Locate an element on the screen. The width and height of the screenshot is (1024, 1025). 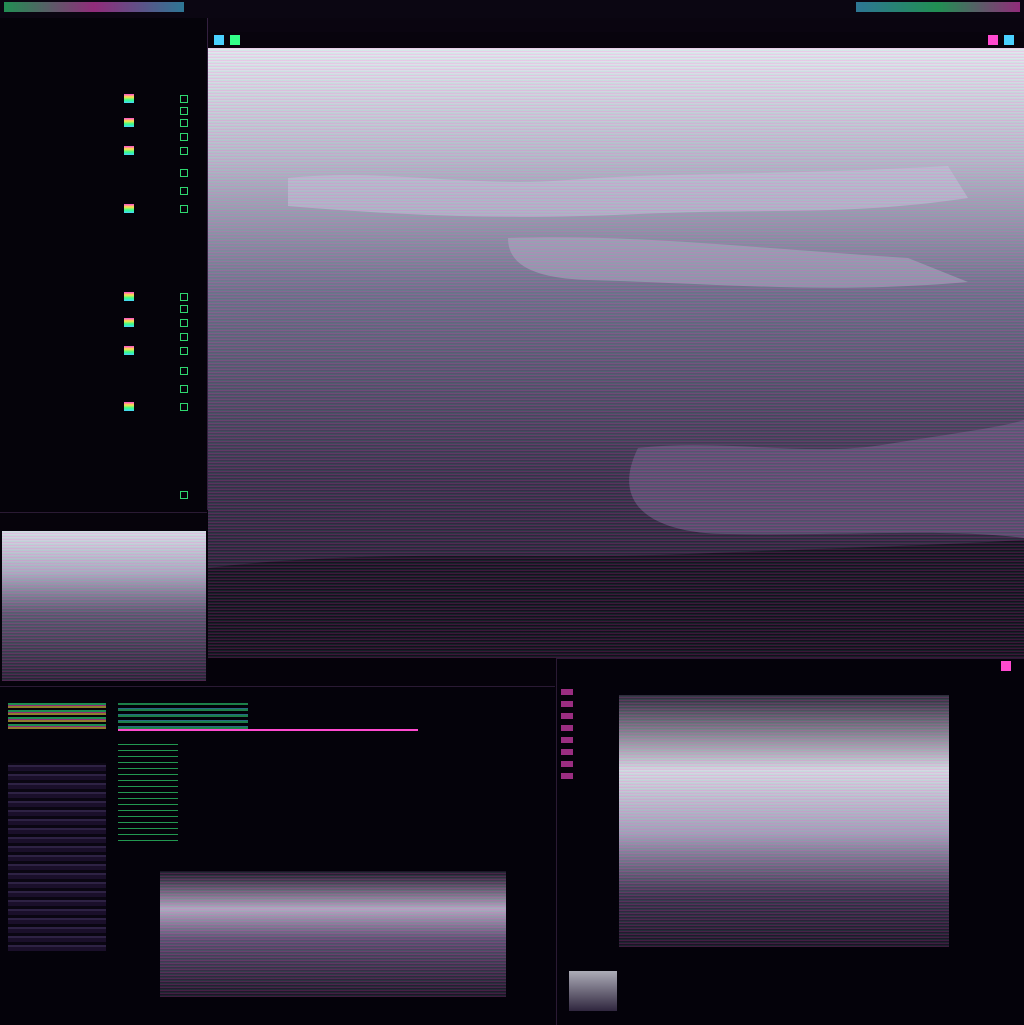
render-scanlines is located at coordinates (333, 934).